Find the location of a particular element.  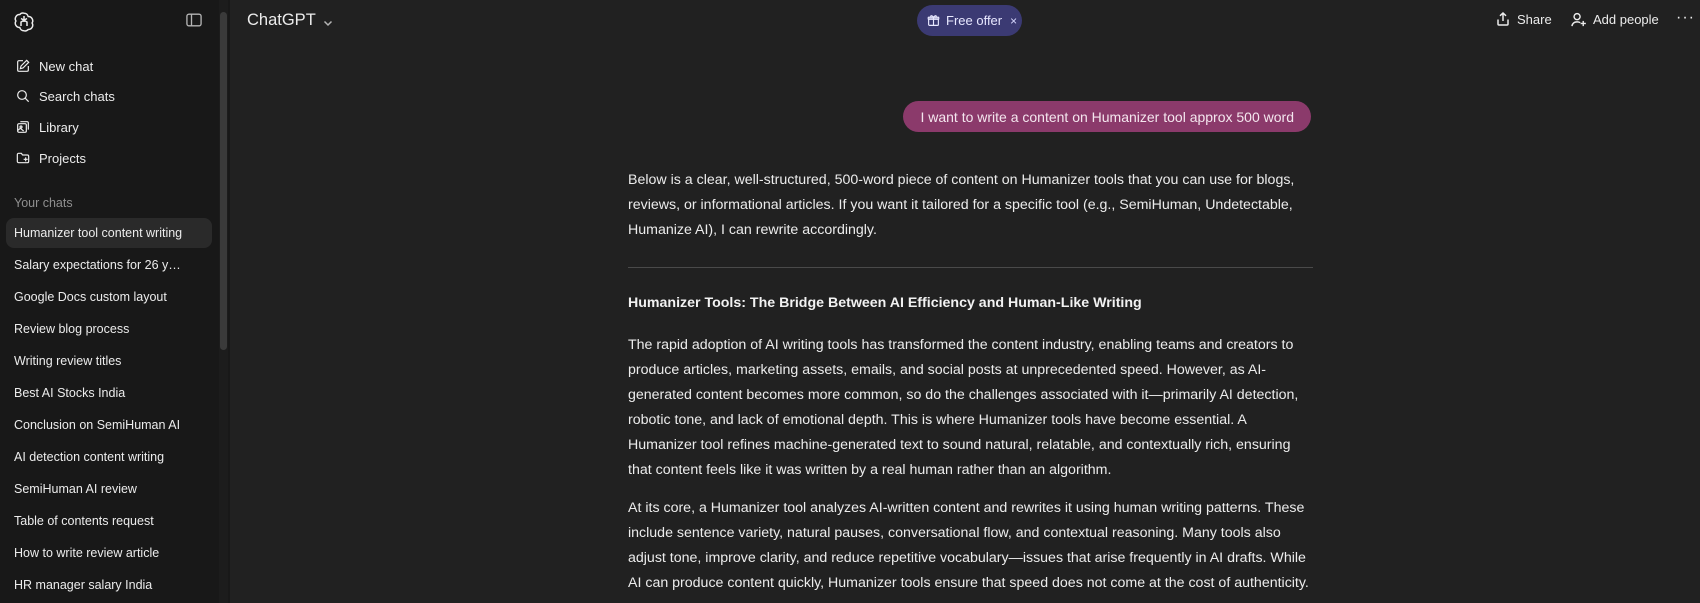

library-label: Library is located at coordinates (59, 127).